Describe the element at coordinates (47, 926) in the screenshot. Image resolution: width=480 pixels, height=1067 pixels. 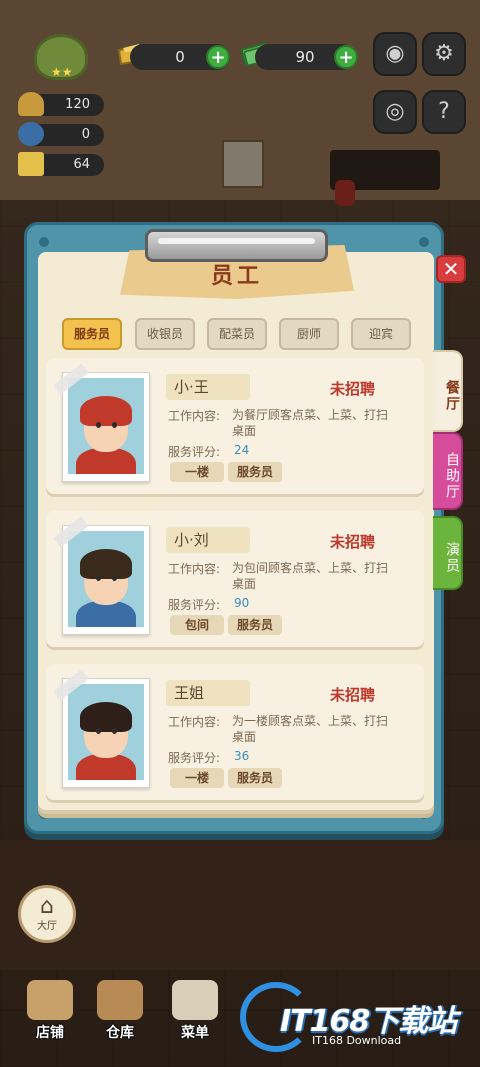
I see `hall-label: 大厅` at that location.